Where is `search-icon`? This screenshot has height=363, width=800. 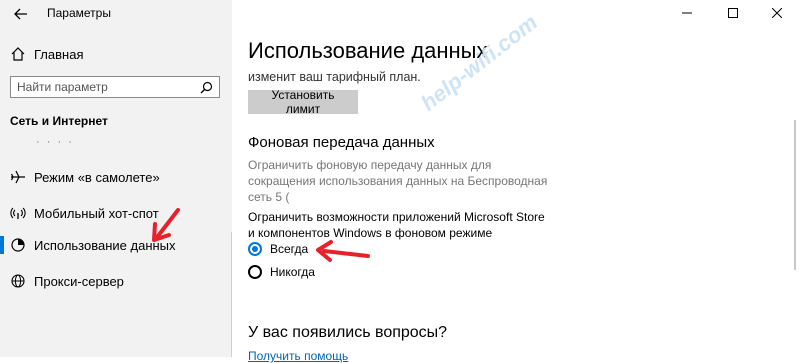 search-icon is located at coordinates (206, 87).